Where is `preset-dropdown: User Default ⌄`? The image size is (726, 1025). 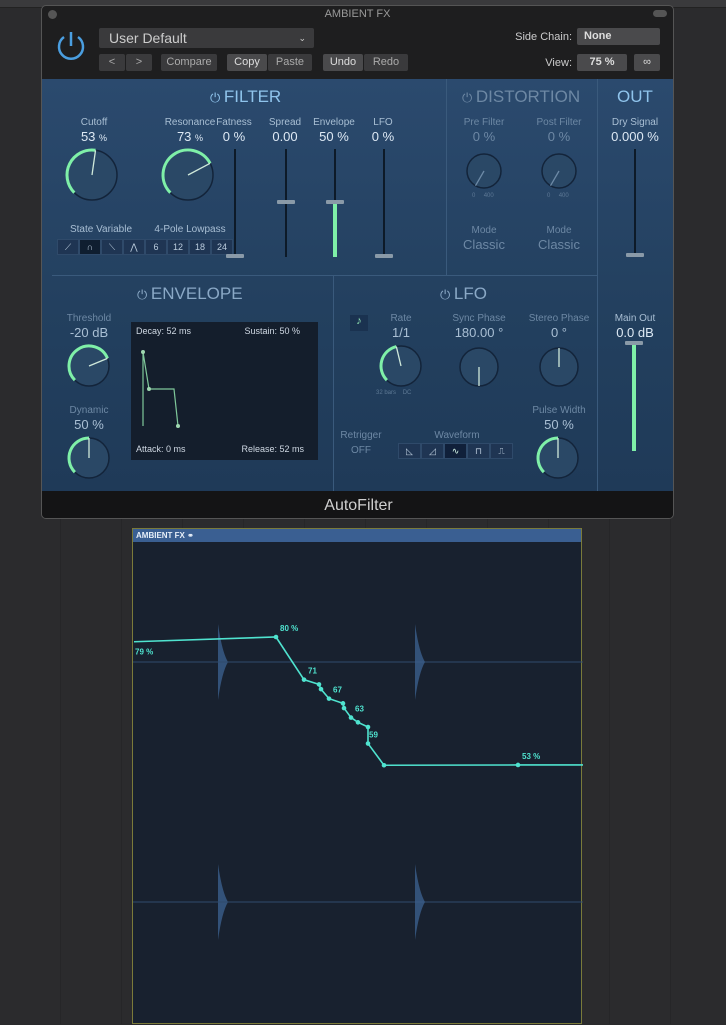 preset-dropdown: User Default ⌄ is located at coordinates (206, 38).